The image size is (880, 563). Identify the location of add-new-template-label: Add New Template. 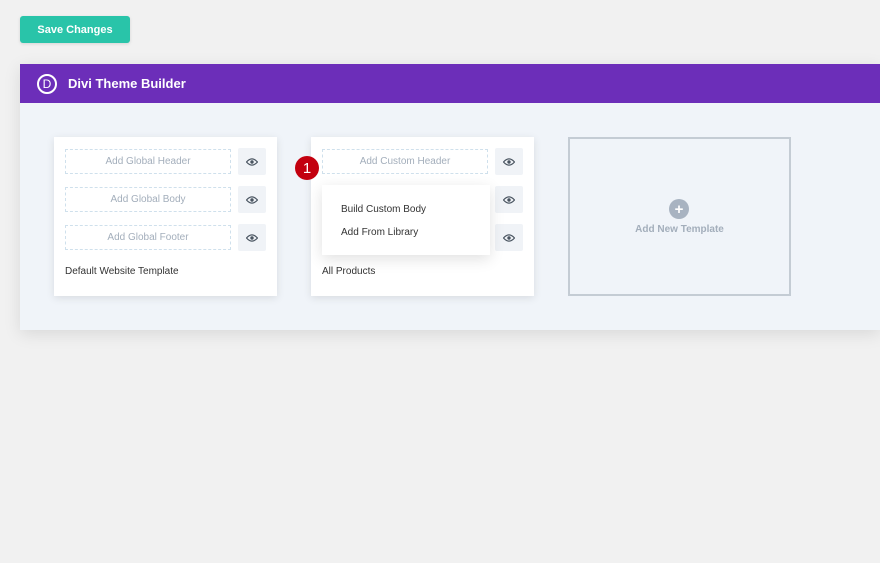
(679, 229).